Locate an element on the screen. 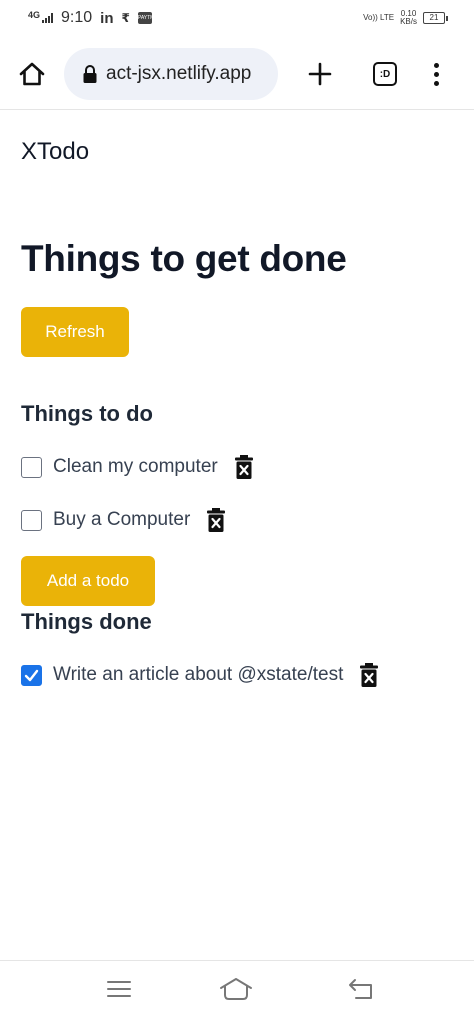 The height and width of the screenshot is (1016, 474). linkedin-notification-icon: in is located at coordinates (107, 18).